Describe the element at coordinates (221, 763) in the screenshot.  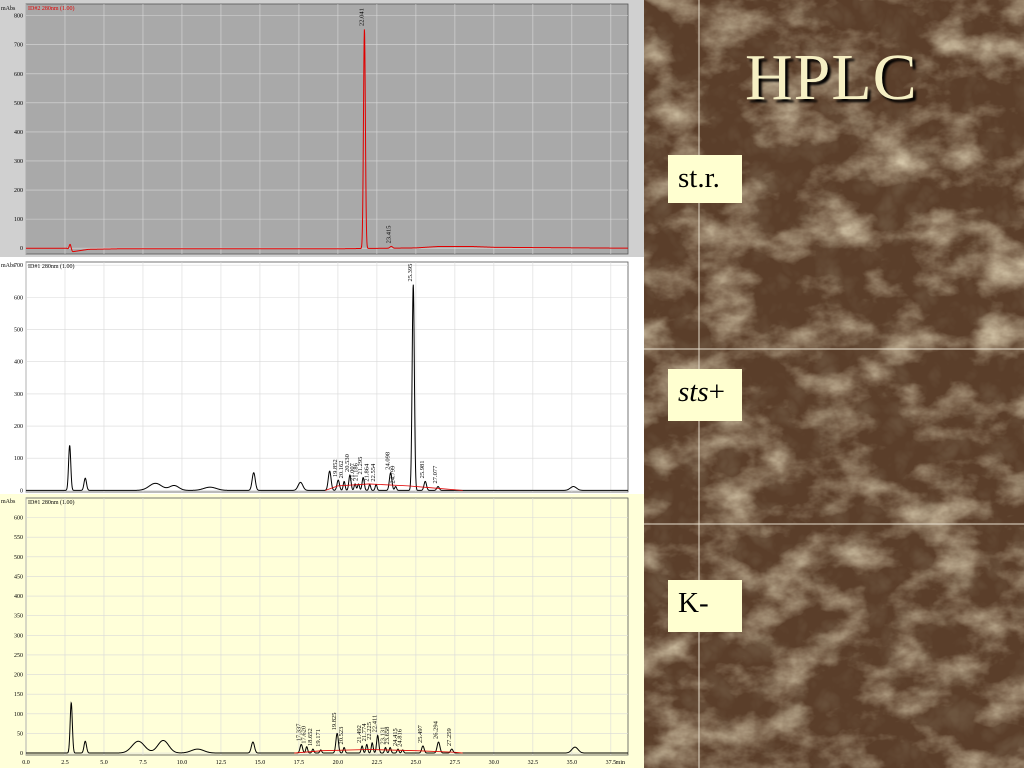
I see `x-tick-label: 12.5` at that location.